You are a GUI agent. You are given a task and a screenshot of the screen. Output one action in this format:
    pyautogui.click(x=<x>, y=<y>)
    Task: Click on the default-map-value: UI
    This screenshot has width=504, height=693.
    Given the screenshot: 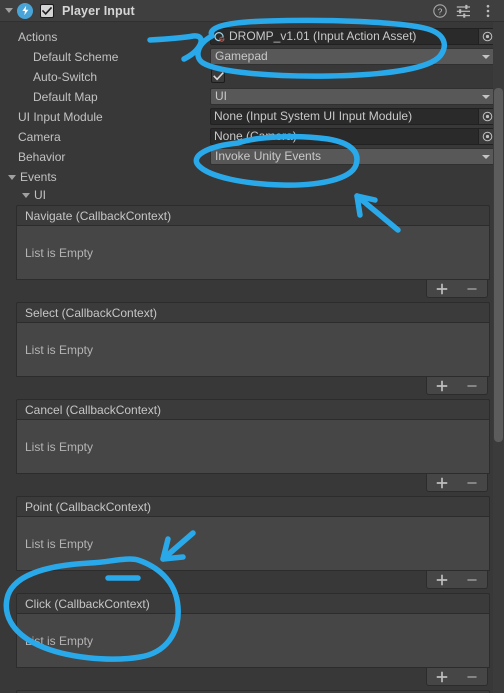 What is the action you would take?
    pyautogui.click(x=221, y=96)
    